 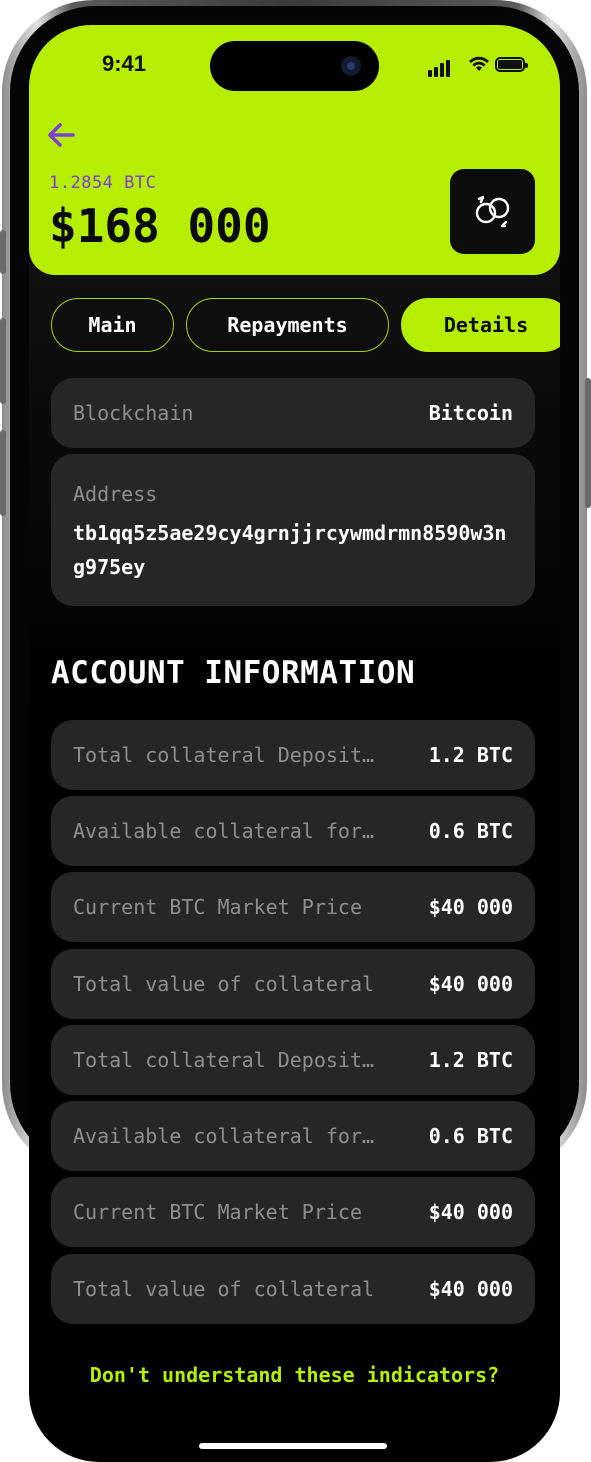 I want to click on blockchain-row: Blockchain Bitcoin, so click(x=293, y=413).